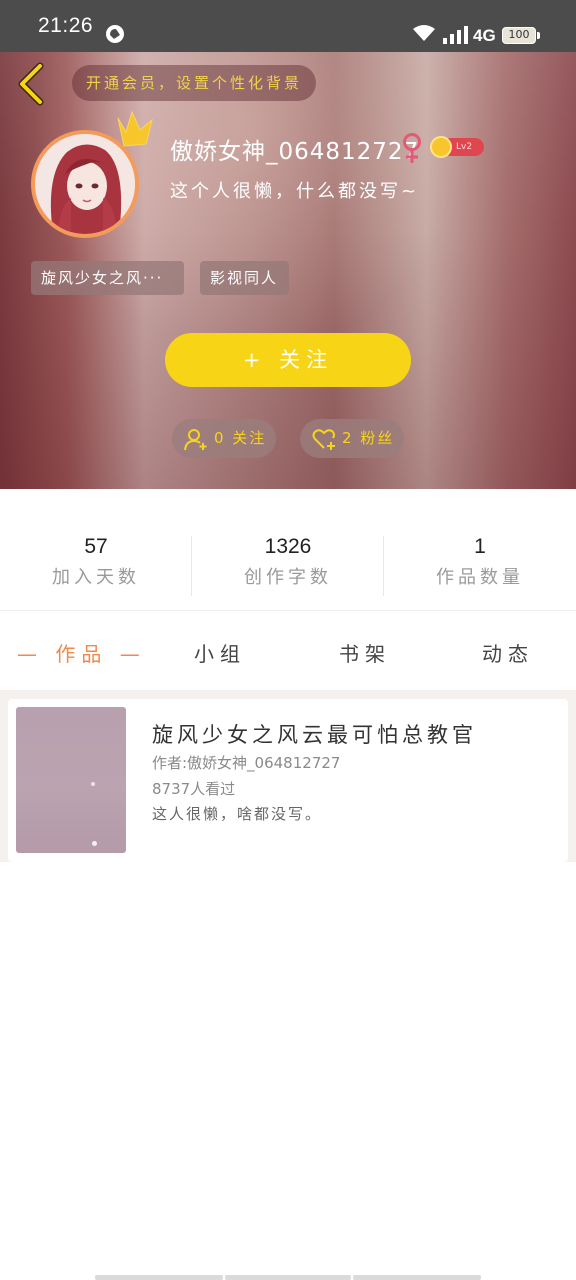 This screenshot has height=1280, width=576. Describe the element at coordinates (96, 577) in the screenshot. I see `stat-label: 加入天数` at that location.